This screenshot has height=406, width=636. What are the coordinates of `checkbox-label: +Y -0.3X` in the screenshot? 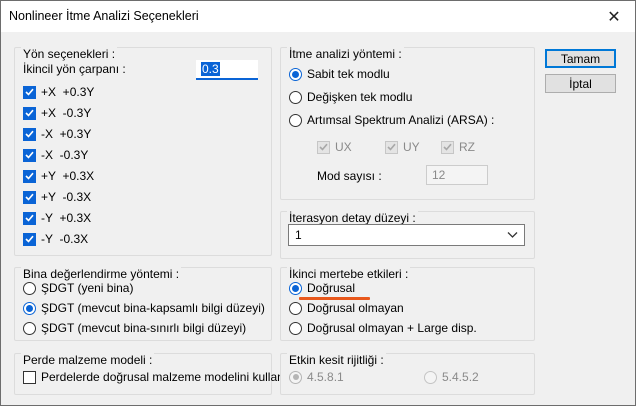 It's located at (66, 197).